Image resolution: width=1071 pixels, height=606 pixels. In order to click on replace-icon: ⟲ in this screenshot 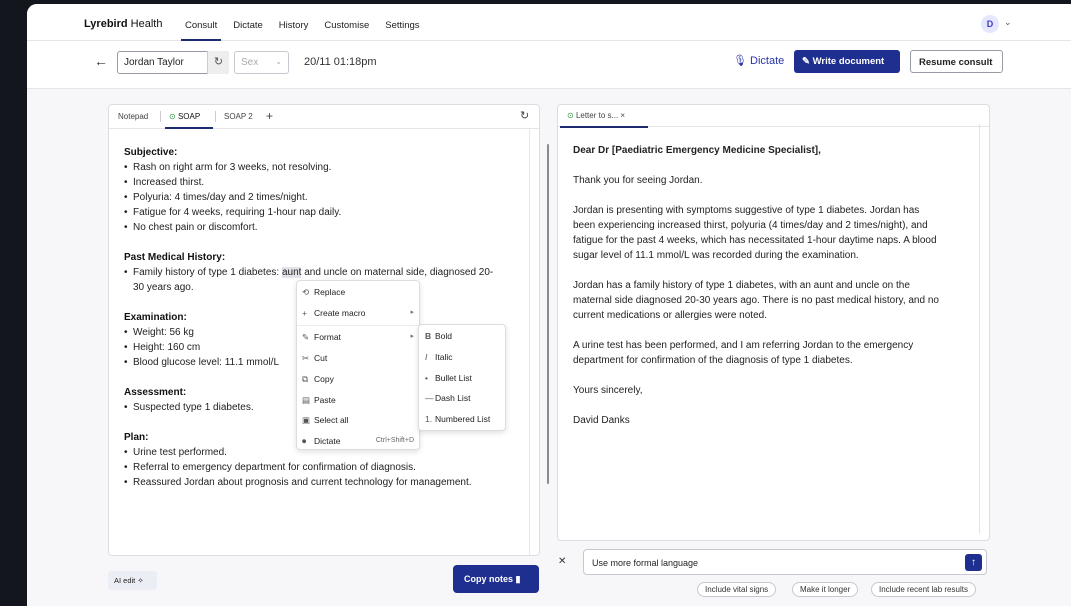, I will do `click(306, 292)`.